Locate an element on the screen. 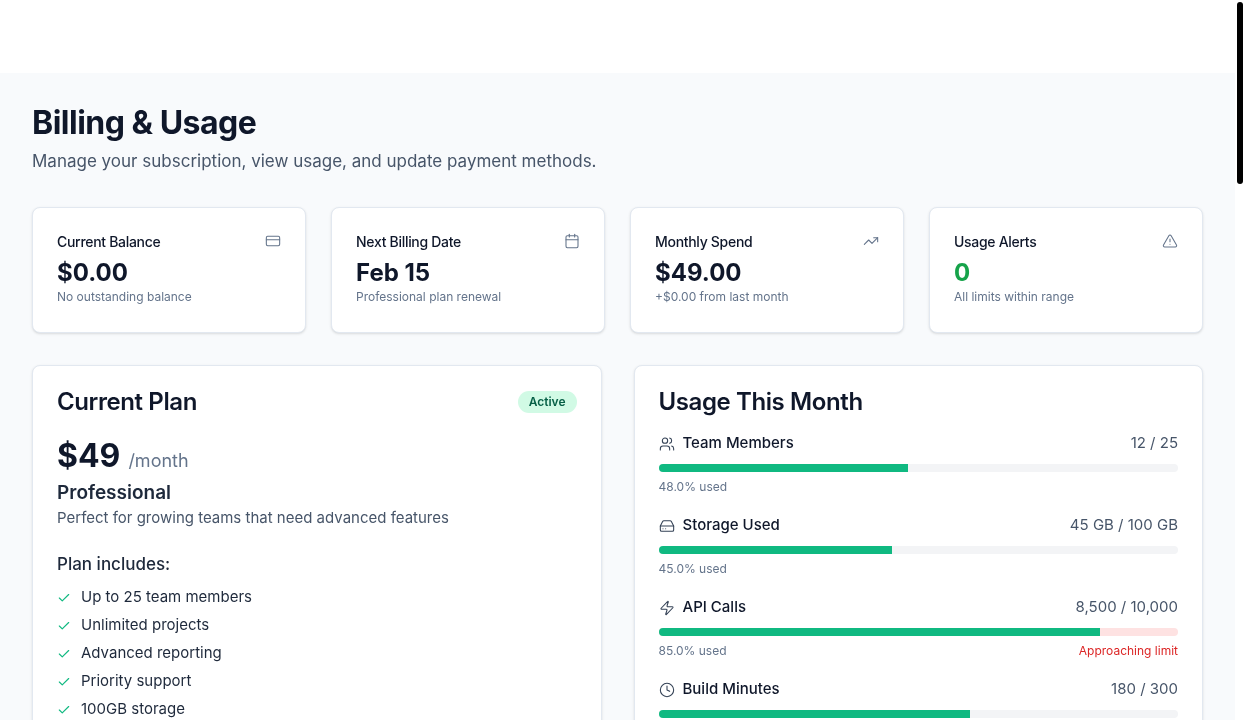 The height and width of the screenshot is (720, 1245). plan-description: Perfect for growing teams that need advanced features is located at coordinates (253, 518).